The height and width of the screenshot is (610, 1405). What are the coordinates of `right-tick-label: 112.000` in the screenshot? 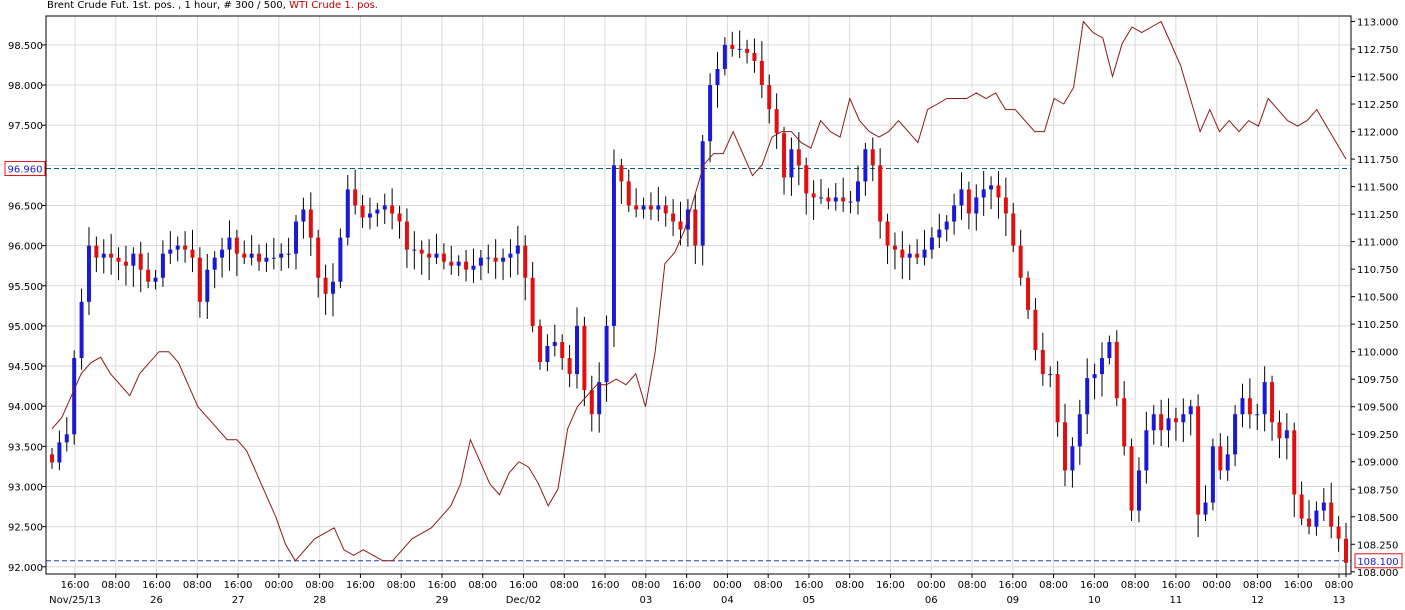 It's located at (1377, 133).